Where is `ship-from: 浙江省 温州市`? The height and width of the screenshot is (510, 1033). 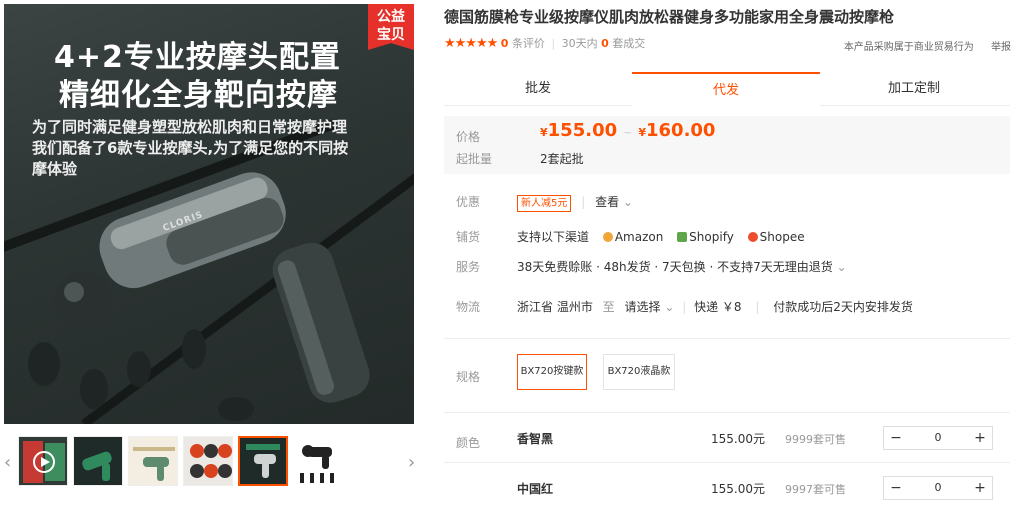 ship-from: 浙江省 温州市 is located at coordinates (555, 307).